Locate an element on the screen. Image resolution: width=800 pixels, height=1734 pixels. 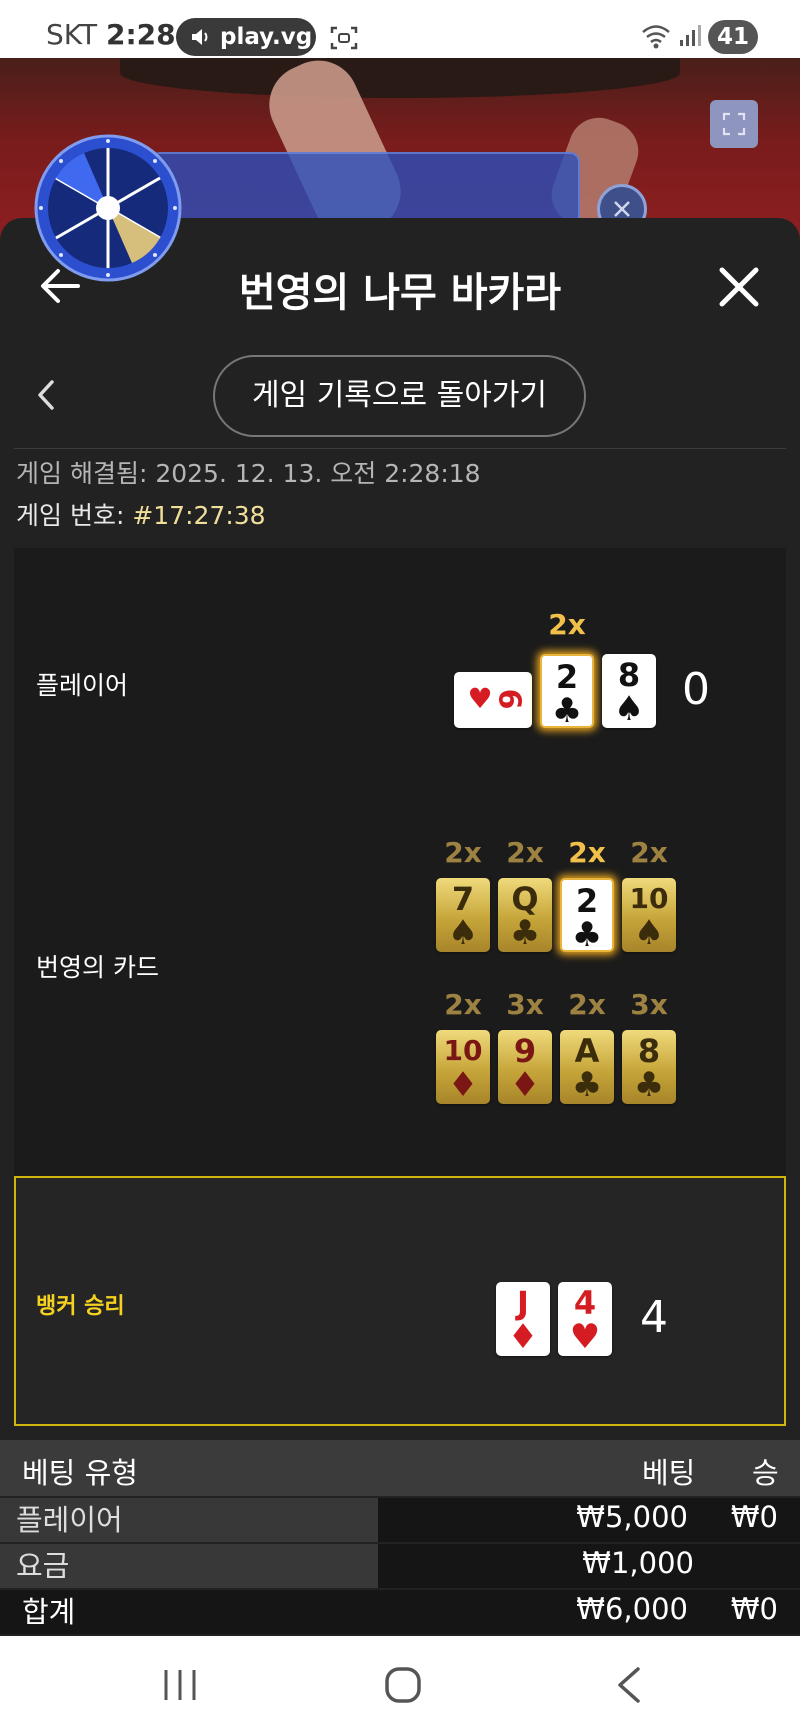
url-pill-text: play.vg is located at coordinates (266, 37).